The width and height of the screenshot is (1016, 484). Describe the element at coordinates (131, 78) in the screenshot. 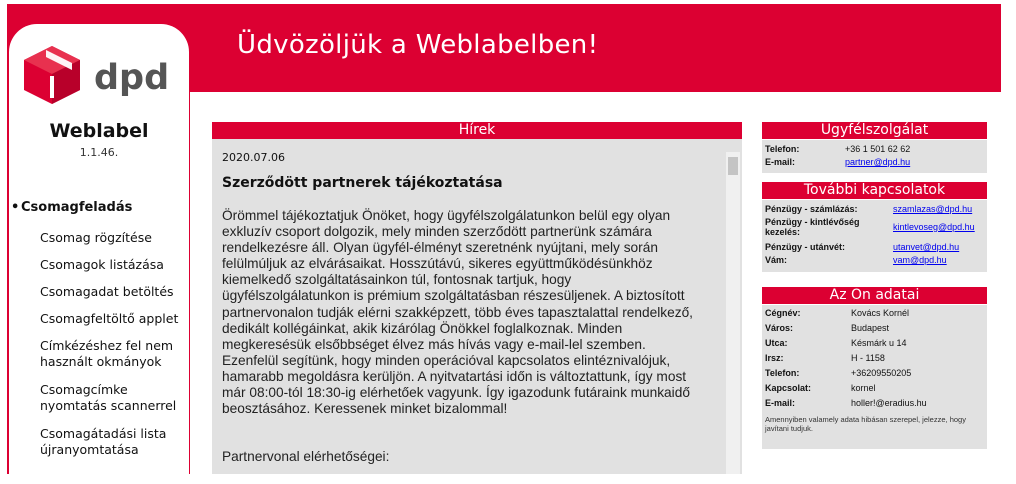

I see `brand-text: dpd` at that location.